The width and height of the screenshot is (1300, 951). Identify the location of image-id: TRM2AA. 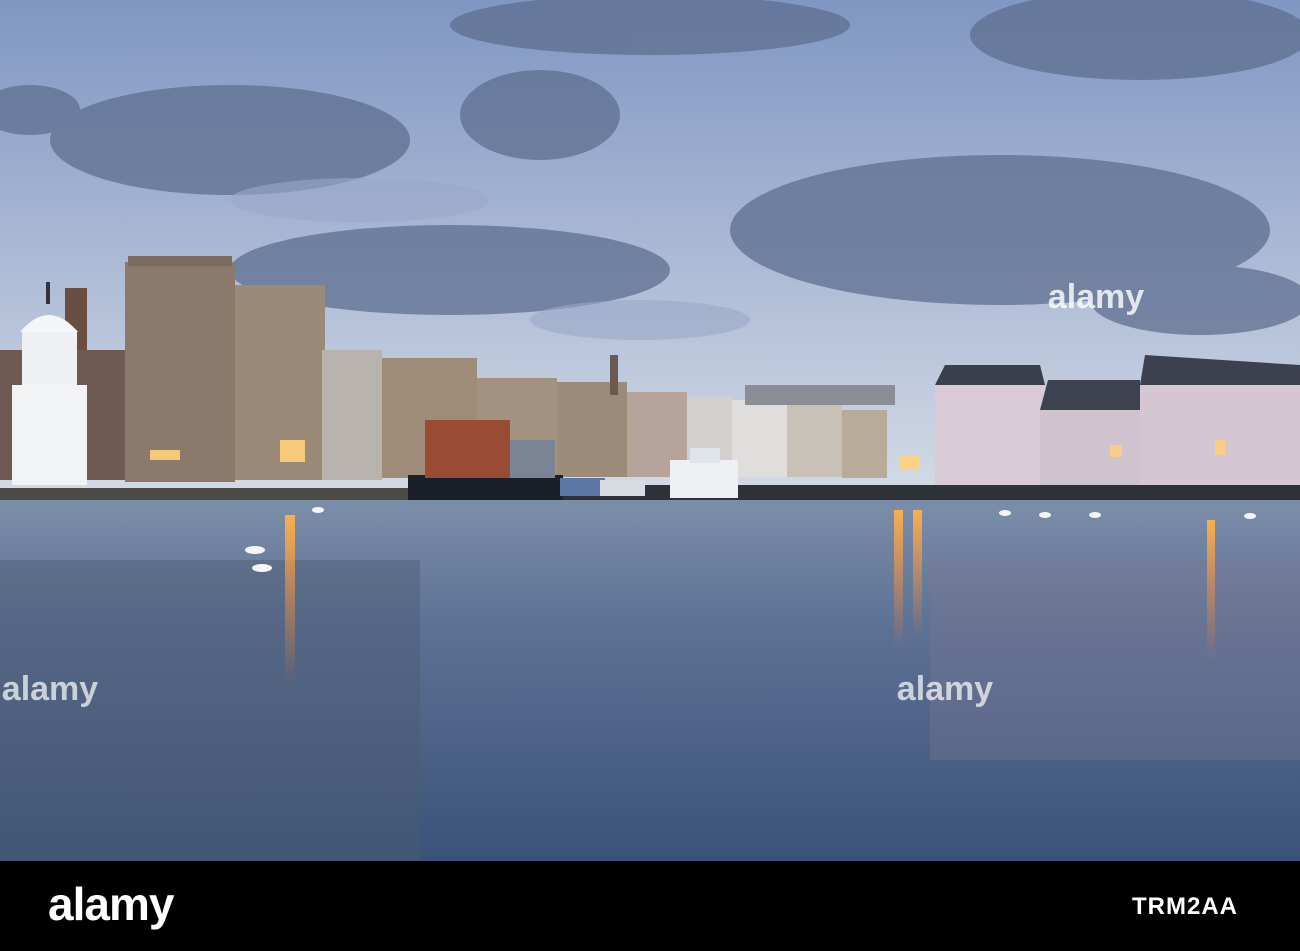
(1185, 906).